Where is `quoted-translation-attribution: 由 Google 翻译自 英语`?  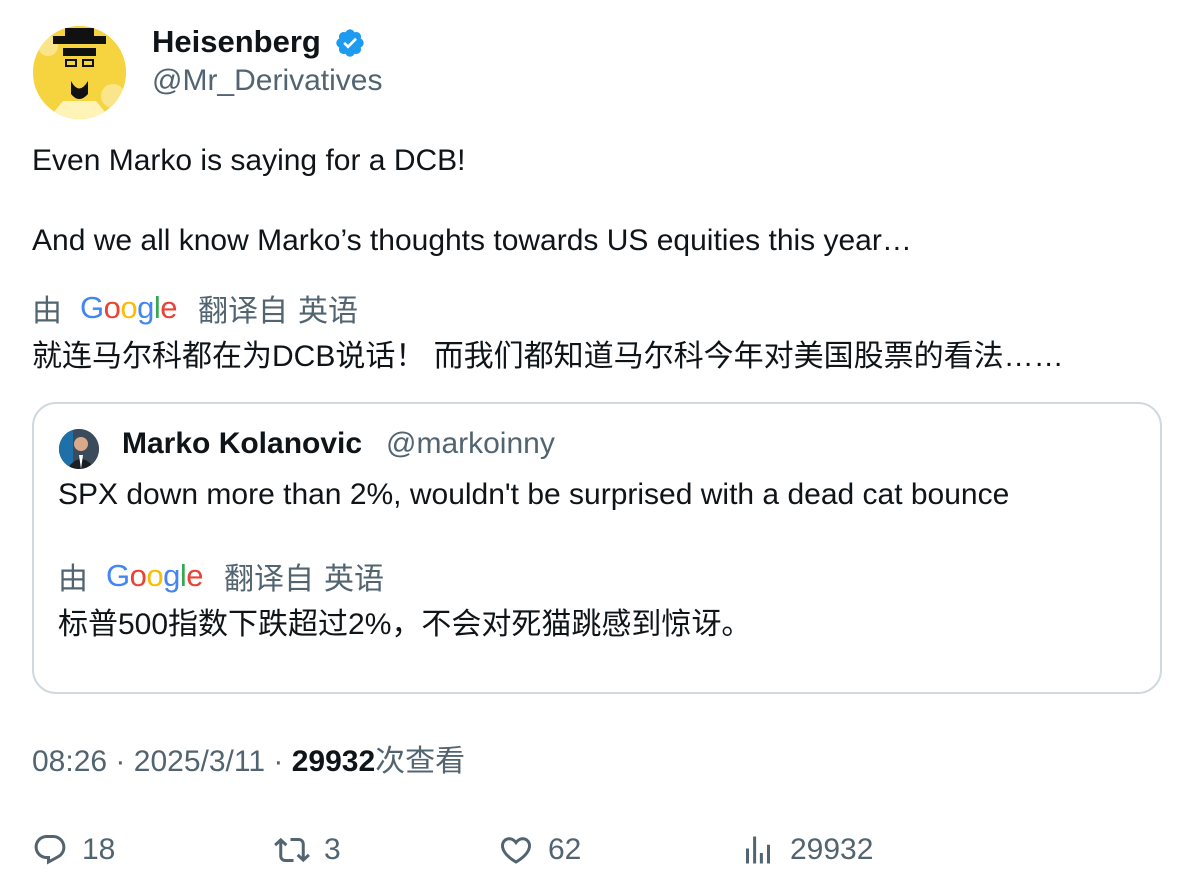 quoted-translation-attribution: 由 Google 翻译自 英语 is located at coordinates (221, 576).